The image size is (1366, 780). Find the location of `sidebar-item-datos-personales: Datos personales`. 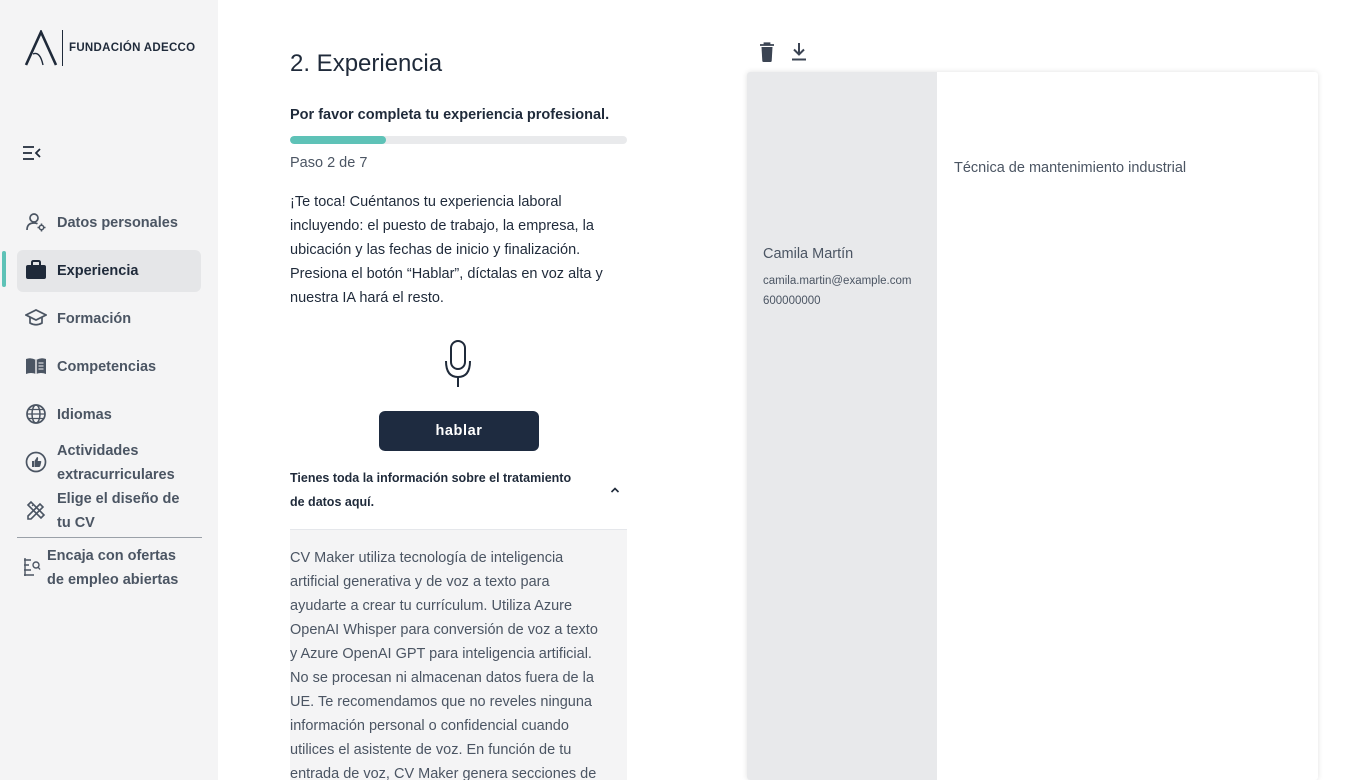

sidebar-item-datos-personales: Datos personales is located at coordinates (109, 223).